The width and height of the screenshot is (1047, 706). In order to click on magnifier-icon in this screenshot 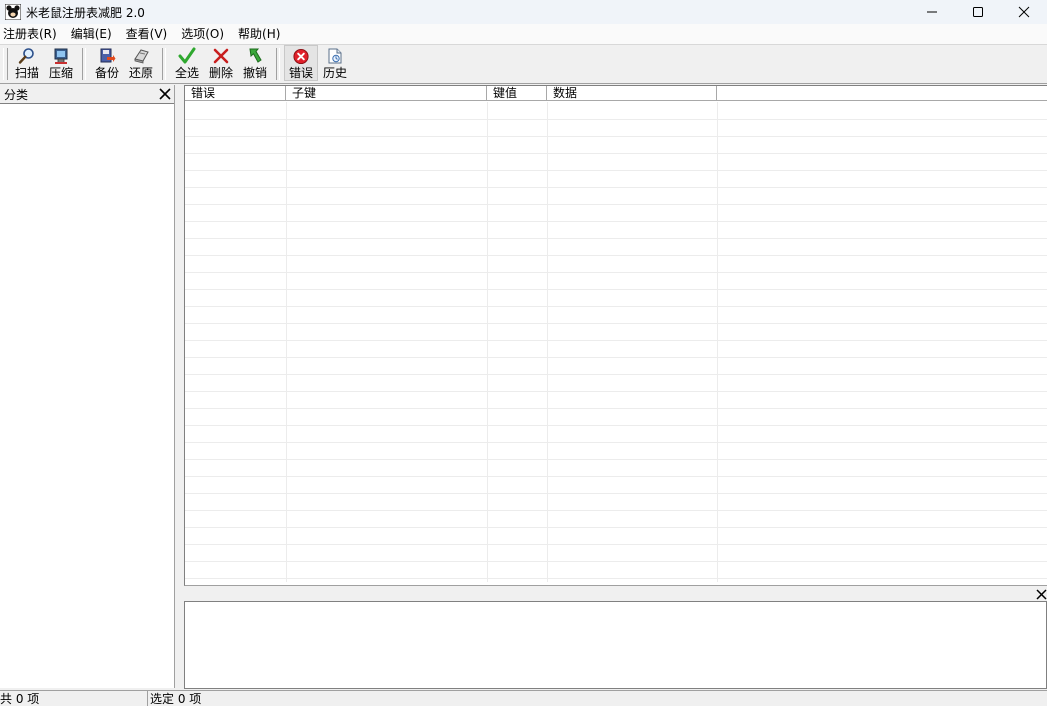, I will do `click(26, 56)`.